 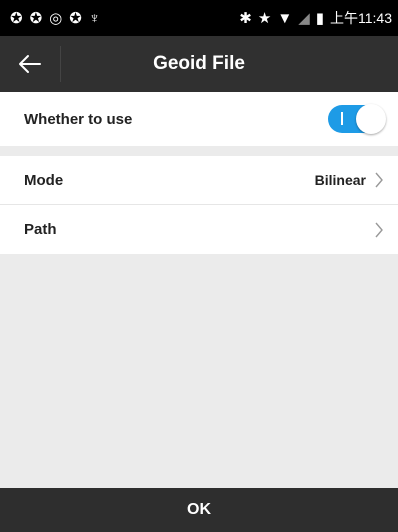 I want to click on wifi-icon: ▼, so click(x=285, y=18).